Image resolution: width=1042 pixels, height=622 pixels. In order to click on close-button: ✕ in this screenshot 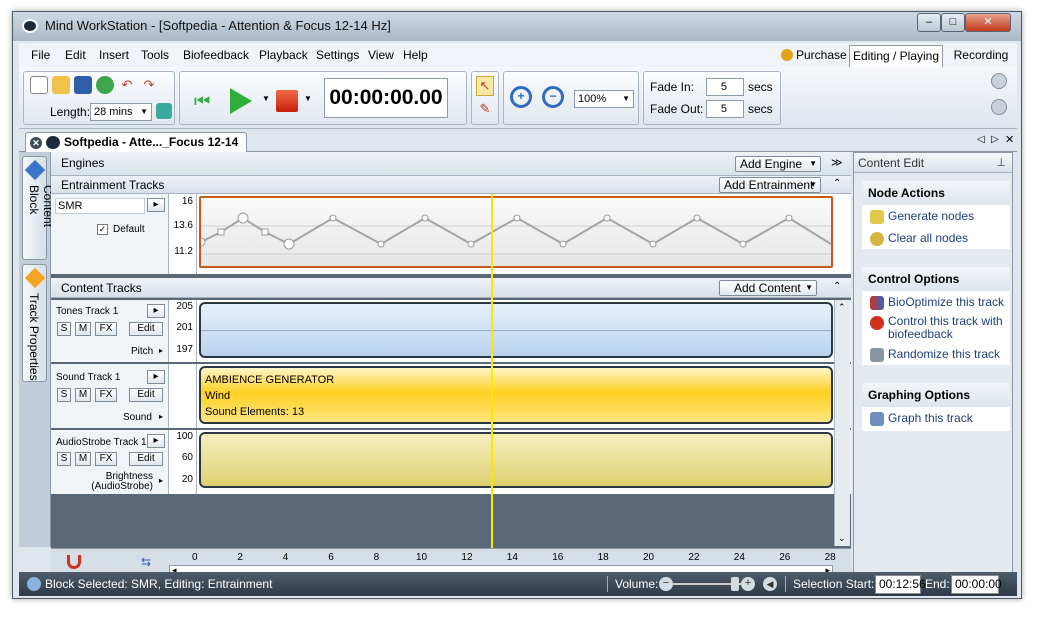, I will do `click(988, 22)`.